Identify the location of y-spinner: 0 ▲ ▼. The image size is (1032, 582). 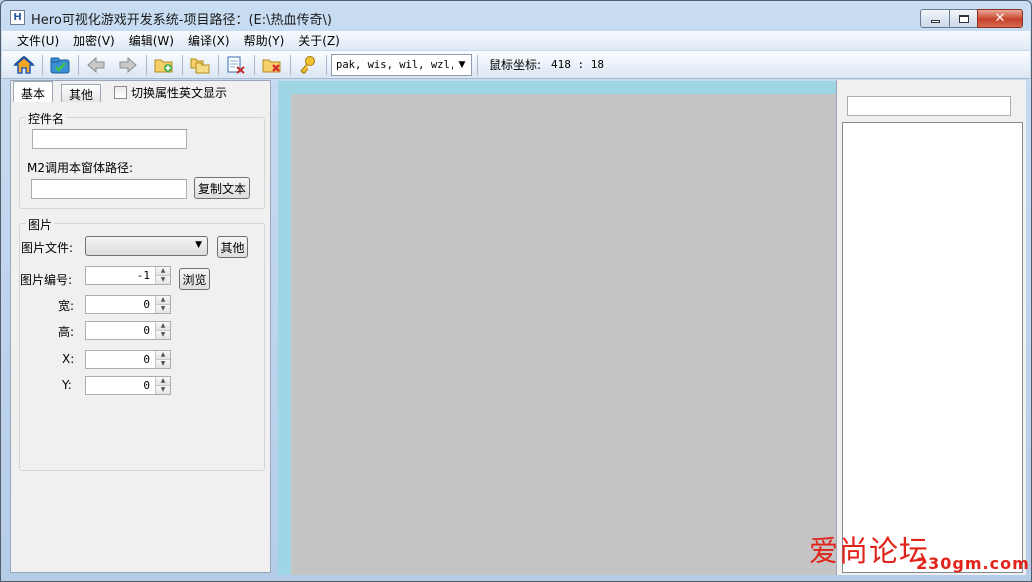
(128, 385).